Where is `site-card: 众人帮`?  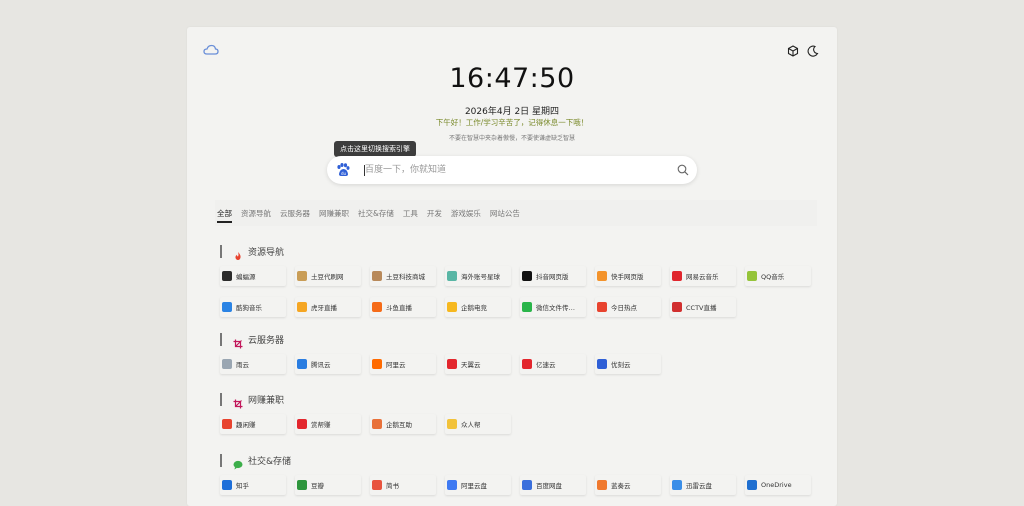 site-card: 众人帮 is located at coordinates (478, 424).